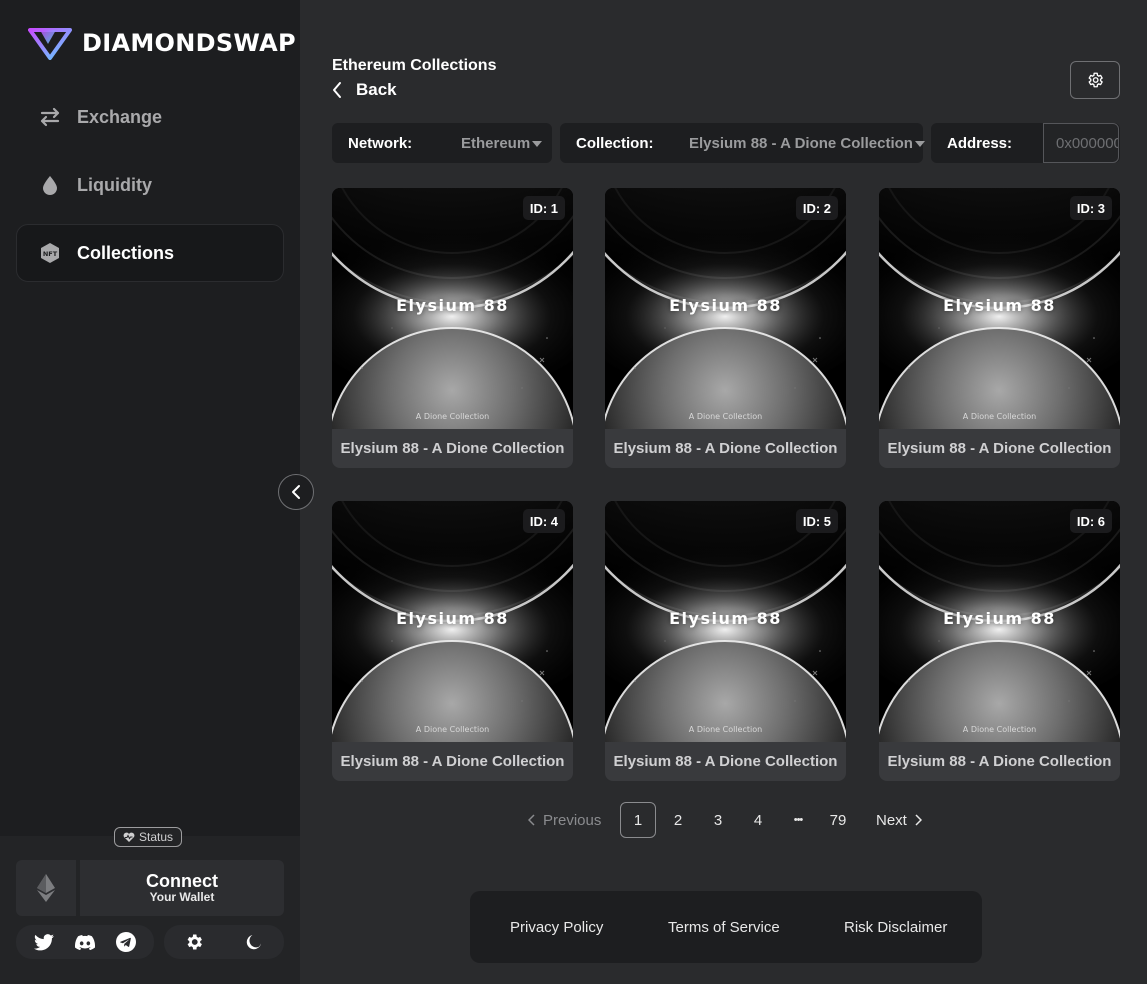 The image size is (1147, 984). Describe the element at coordinates (678, 820) in the screenshot. I see `page-button-2: 2` at that location.